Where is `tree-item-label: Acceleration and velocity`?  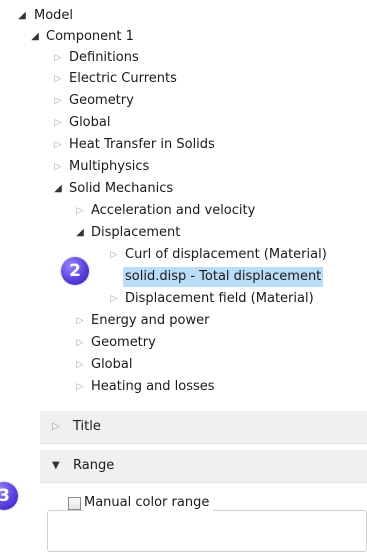
tree-item-label: Acceleration and velocity is located at coordinates (173, 210).